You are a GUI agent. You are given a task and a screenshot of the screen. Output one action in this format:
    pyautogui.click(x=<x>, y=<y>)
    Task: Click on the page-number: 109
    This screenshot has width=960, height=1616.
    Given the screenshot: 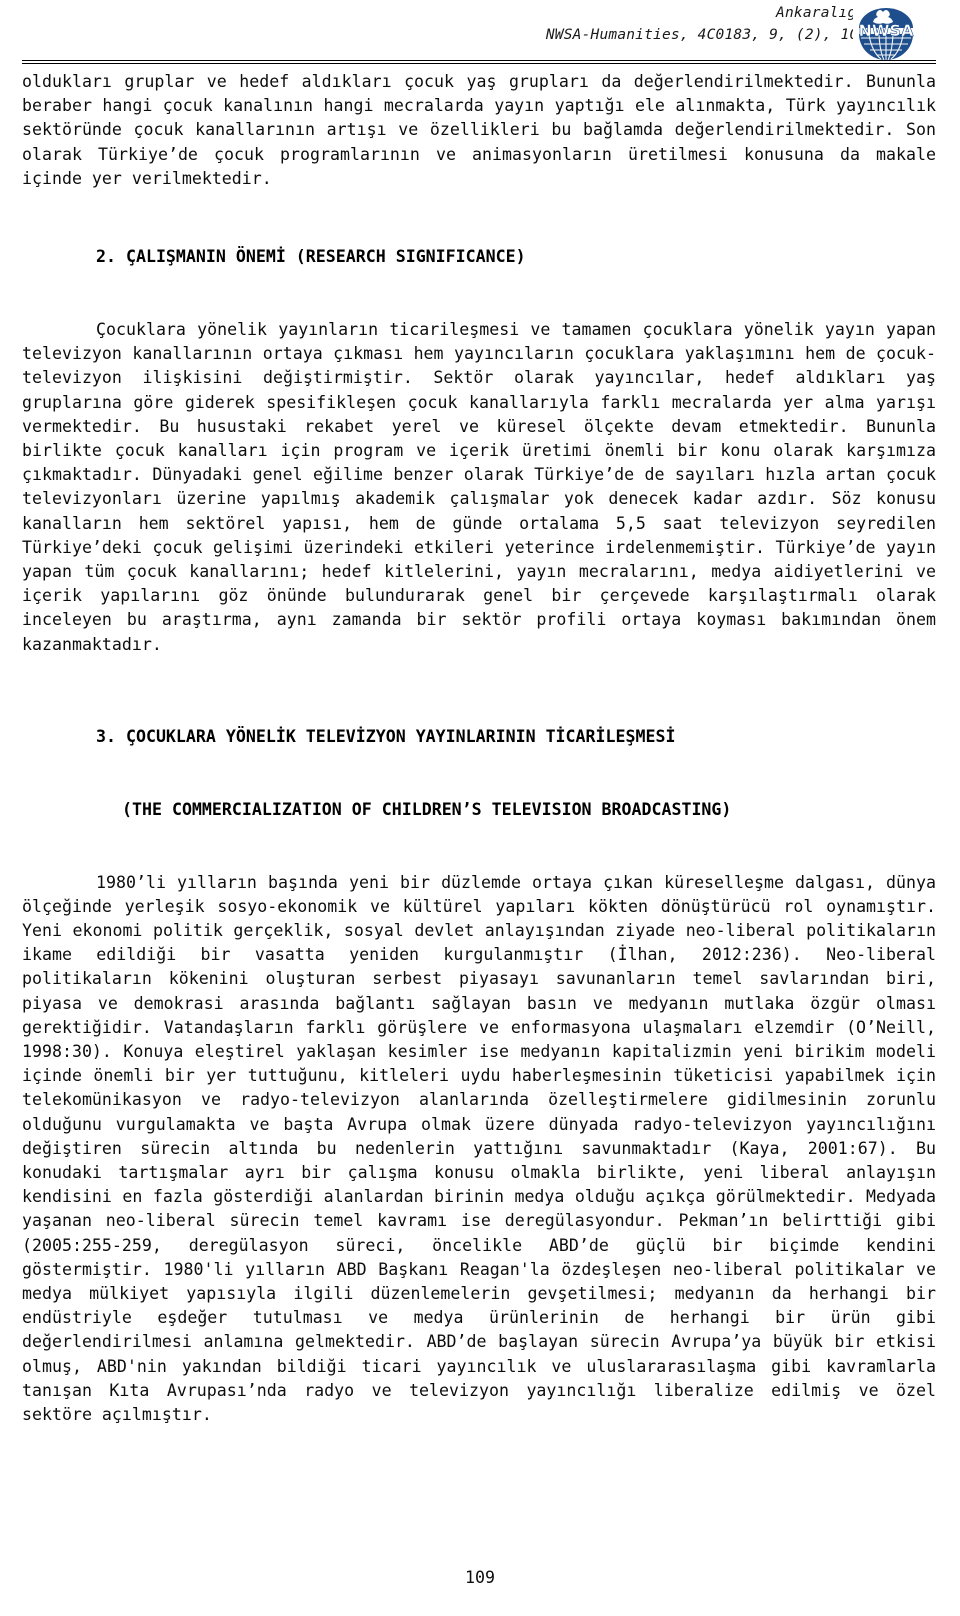 What is the action you would take?
    pyautogui.click(x=480, y=1577)
    